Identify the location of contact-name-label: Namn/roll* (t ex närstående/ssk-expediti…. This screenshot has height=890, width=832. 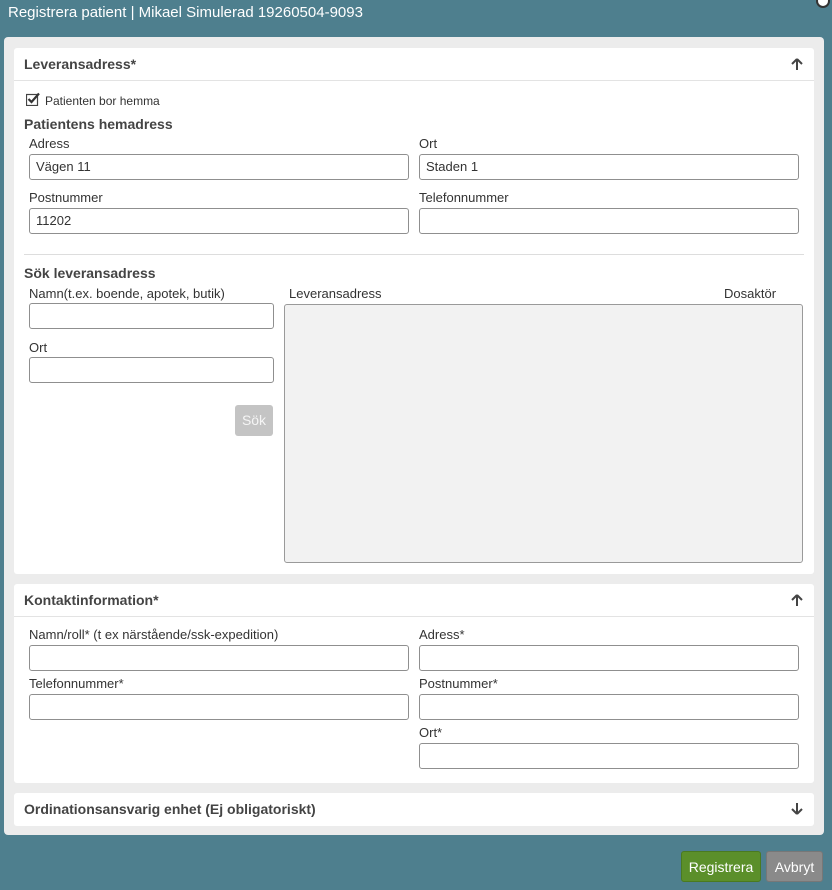
(154, 634).